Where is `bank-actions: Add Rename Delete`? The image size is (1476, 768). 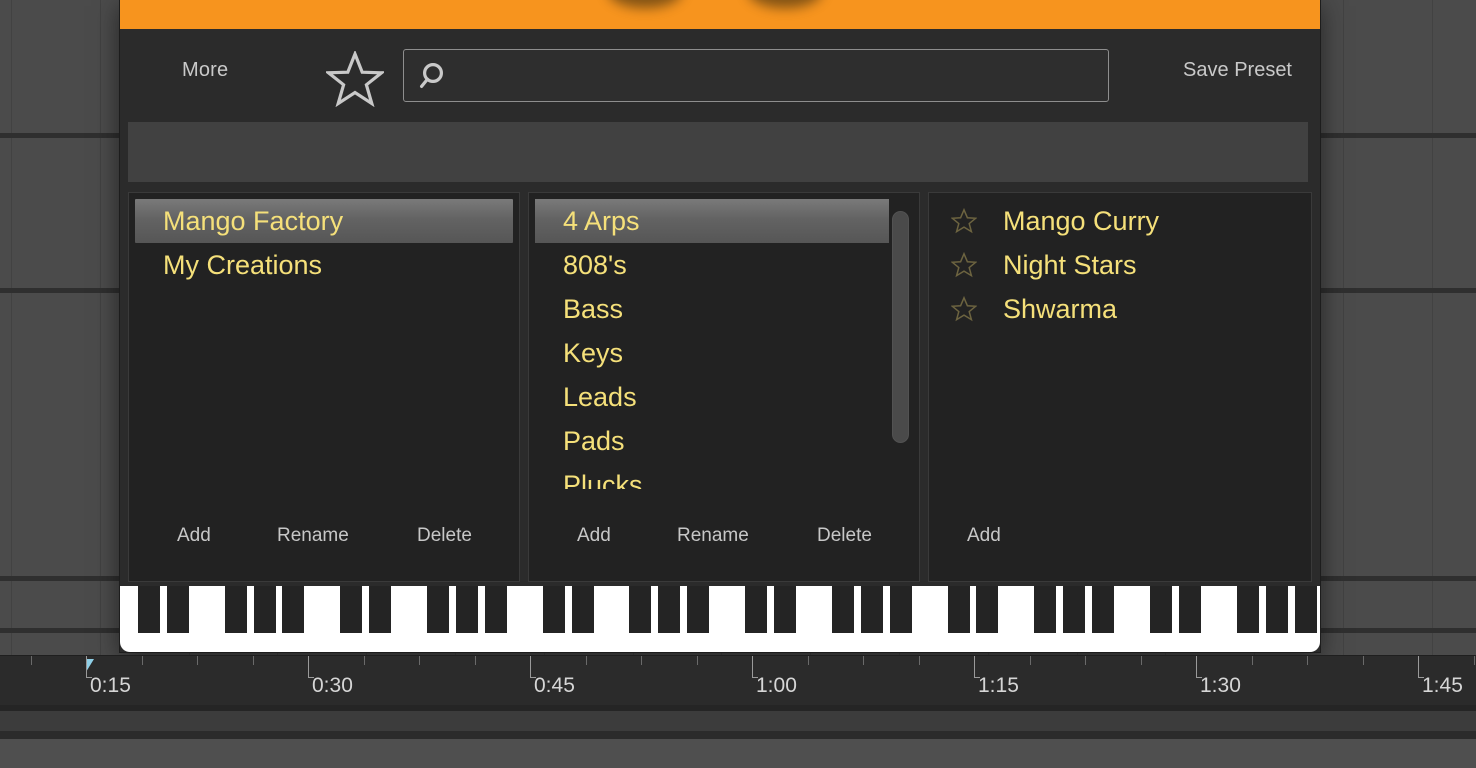 bank-actions: Add Rename Delete is located at coordinates (324, 539).